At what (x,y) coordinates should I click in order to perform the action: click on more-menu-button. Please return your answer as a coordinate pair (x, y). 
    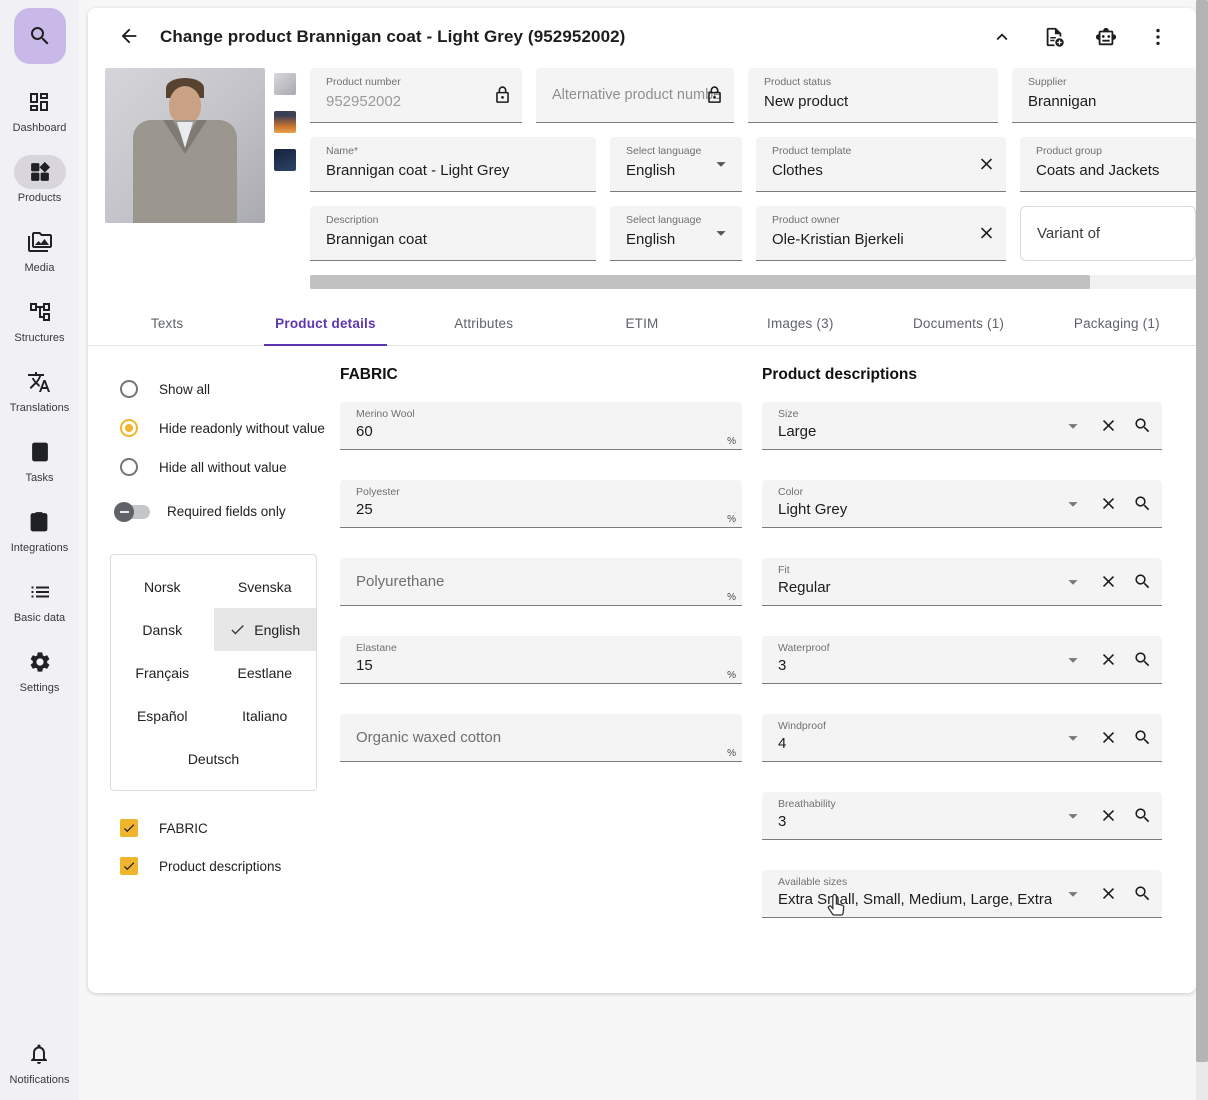
    Looking at the image, I should click on (1158, 37).